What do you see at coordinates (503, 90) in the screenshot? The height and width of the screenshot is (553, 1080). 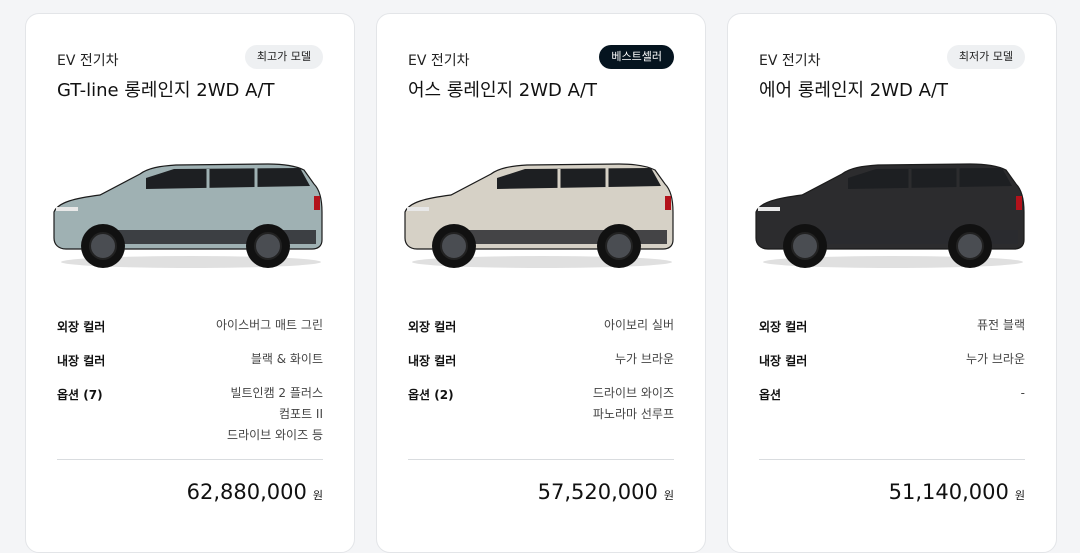 I see `model-name: 어스 롱레인지 2WD A/T` at bounding box center [503, 90].